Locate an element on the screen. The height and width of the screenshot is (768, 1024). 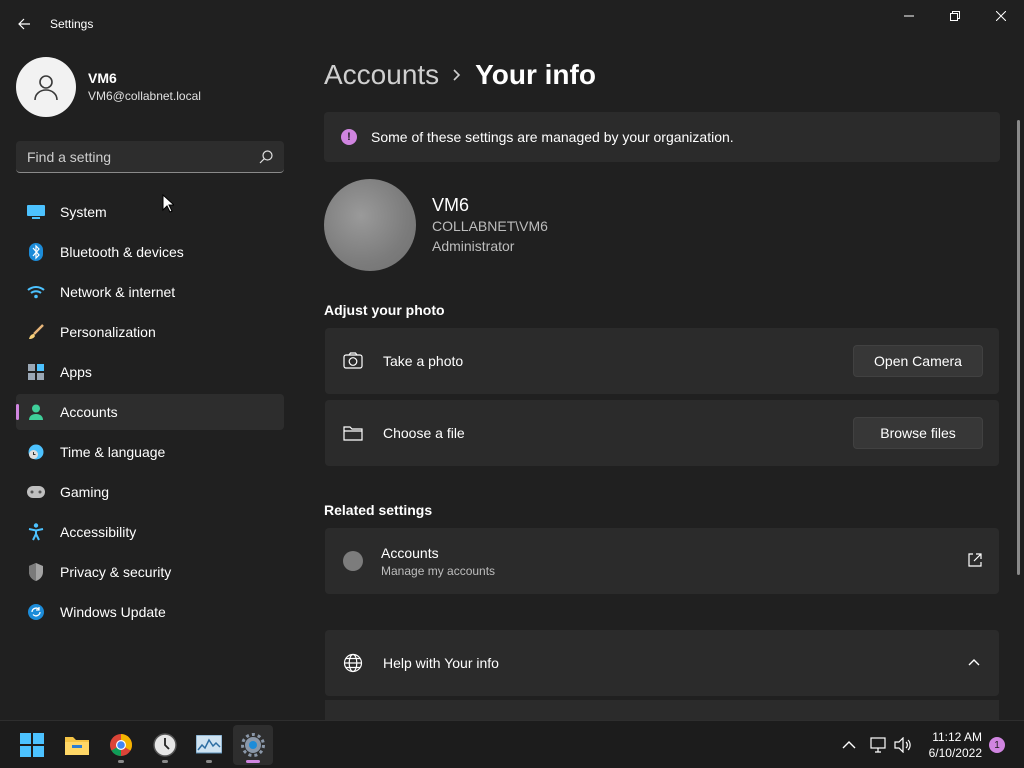
sidebar-item-label: Privacy & security is located at coordinates (116, 572).